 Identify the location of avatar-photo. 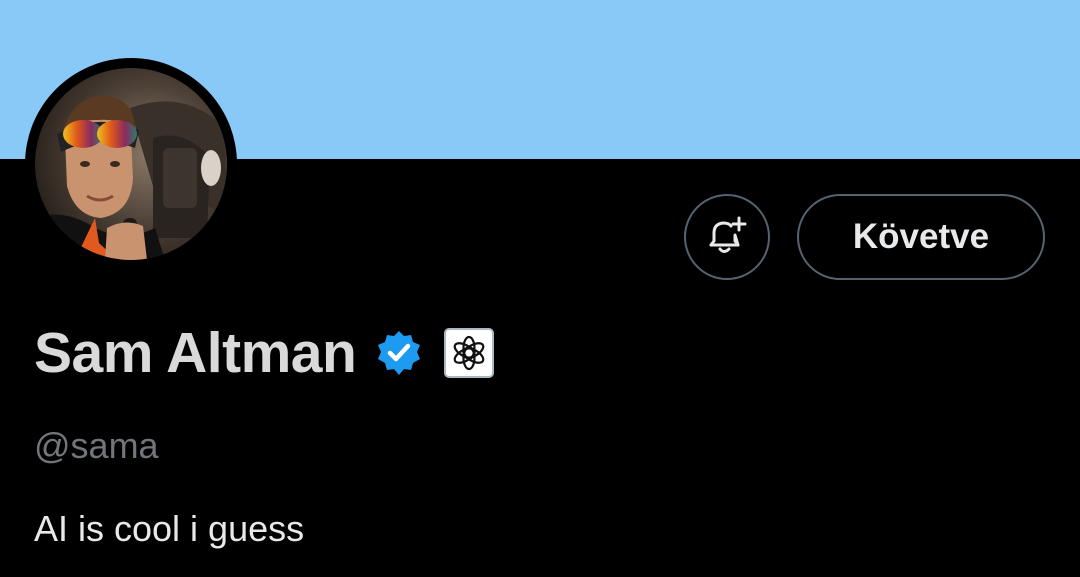
(131, 164).